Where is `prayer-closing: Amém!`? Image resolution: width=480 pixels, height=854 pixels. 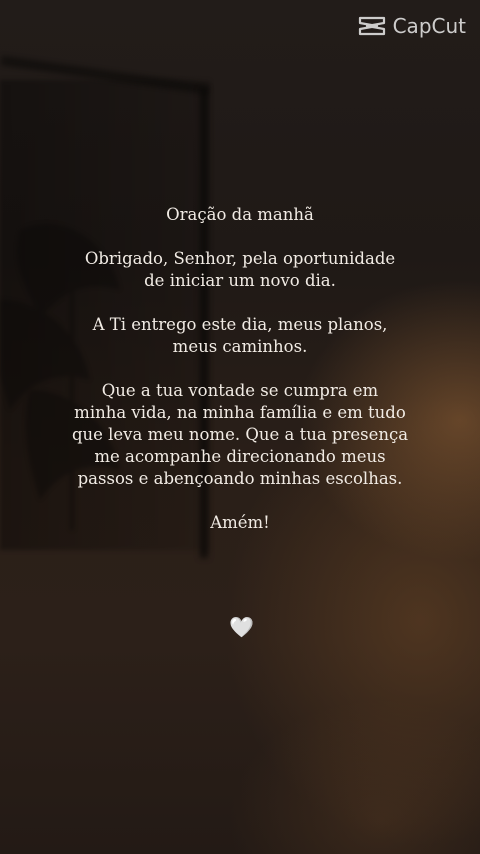
prayer-closing: Amém! is located at coordinates (240, 522).